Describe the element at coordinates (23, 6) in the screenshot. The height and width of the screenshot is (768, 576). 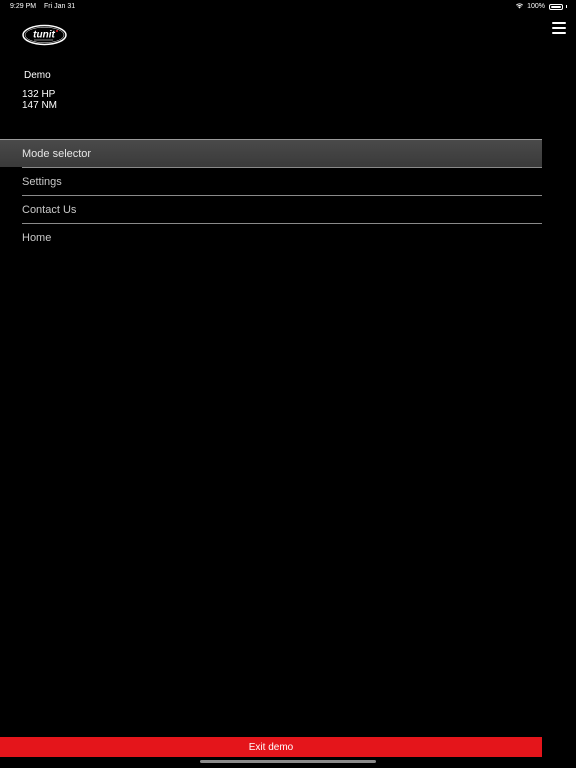
I see `status-time: 9:29 PM` at that location.